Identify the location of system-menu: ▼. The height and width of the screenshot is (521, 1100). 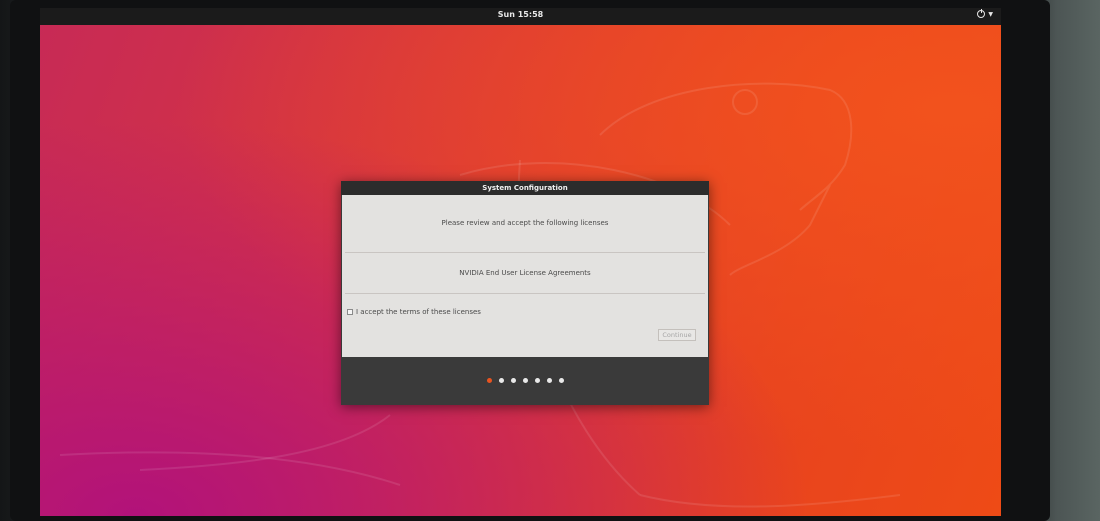
(985, 13).